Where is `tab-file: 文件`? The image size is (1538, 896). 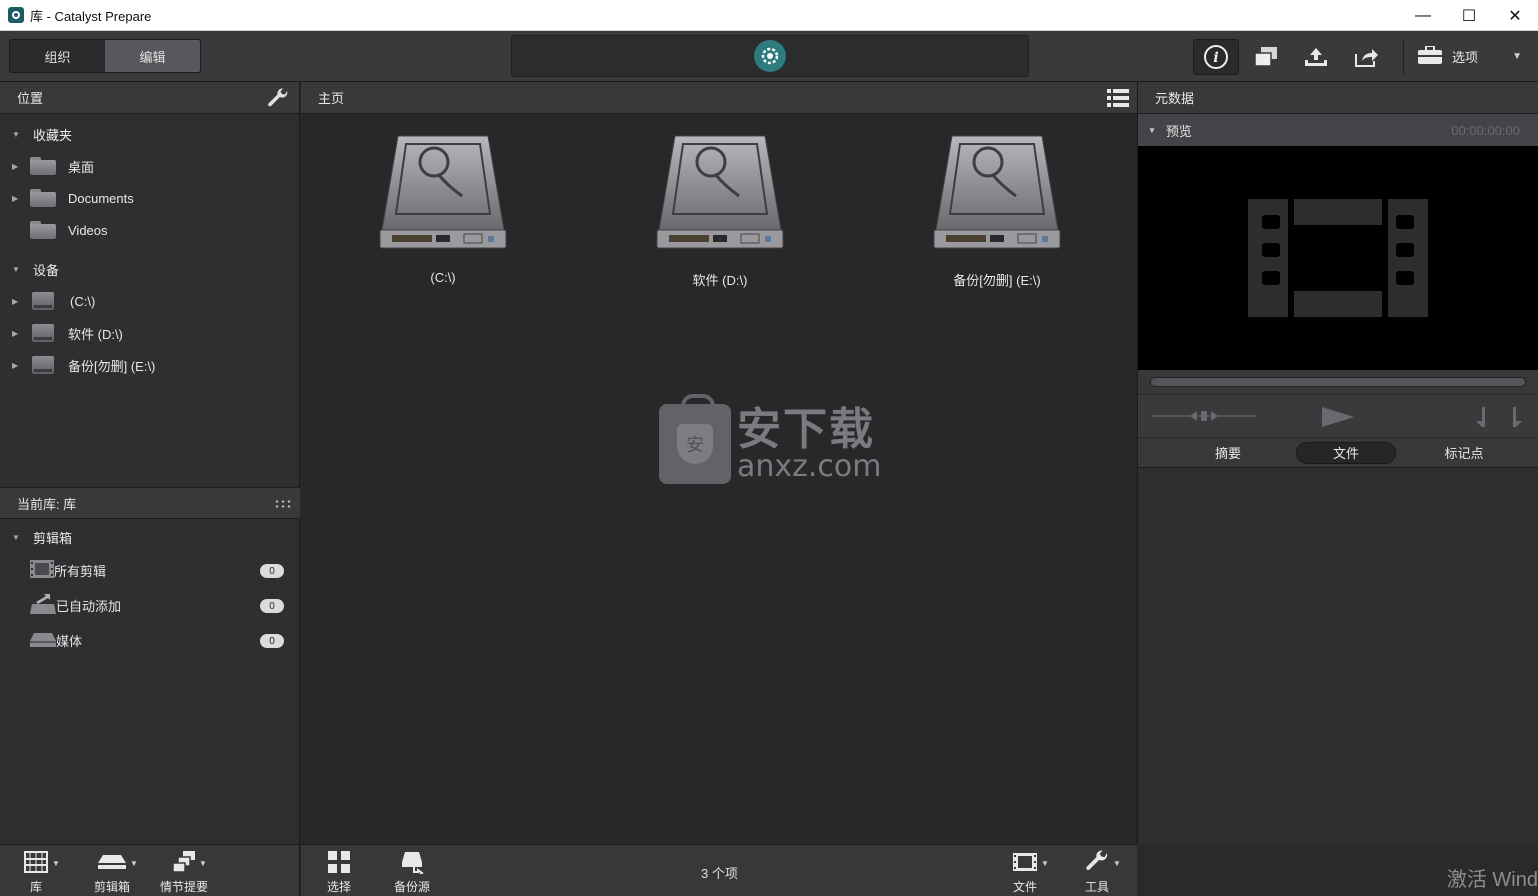 tab-file: 文件 is located at coordinates (1346, 452).